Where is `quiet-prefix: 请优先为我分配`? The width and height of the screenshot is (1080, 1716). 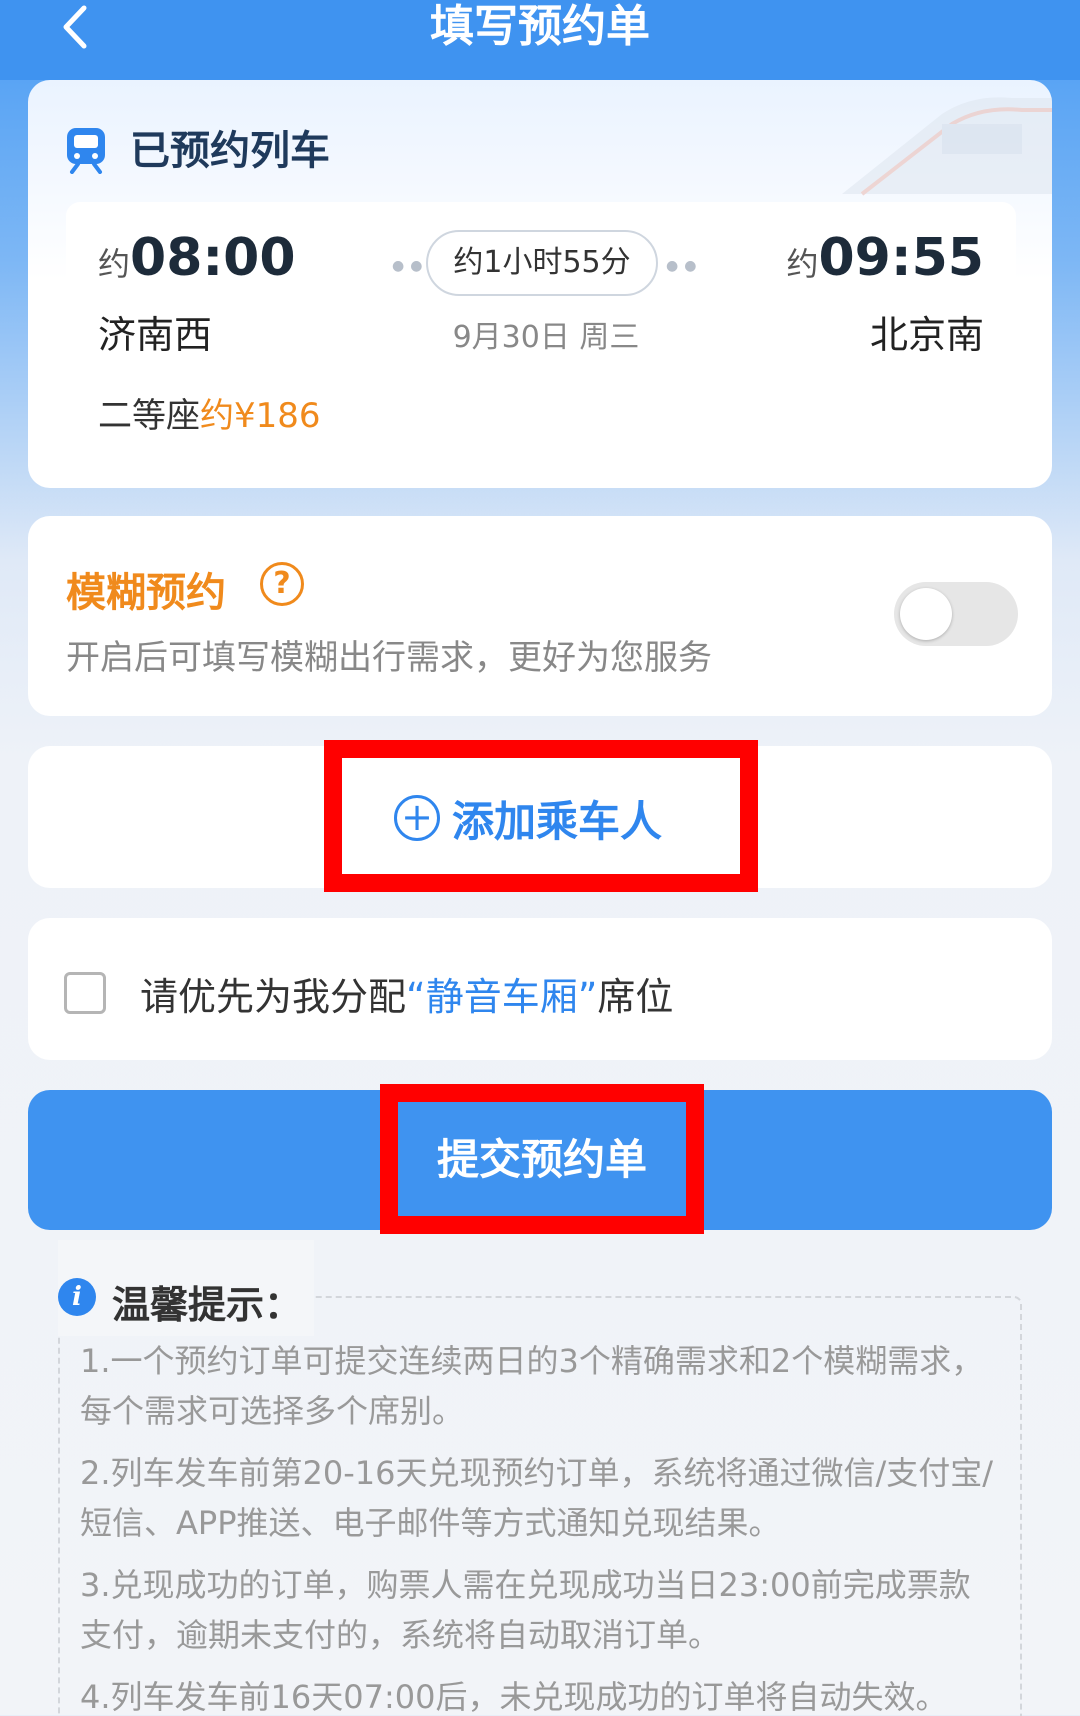
quiet-prefix: 请优先为我分配 is located at coordinates (273, 997).